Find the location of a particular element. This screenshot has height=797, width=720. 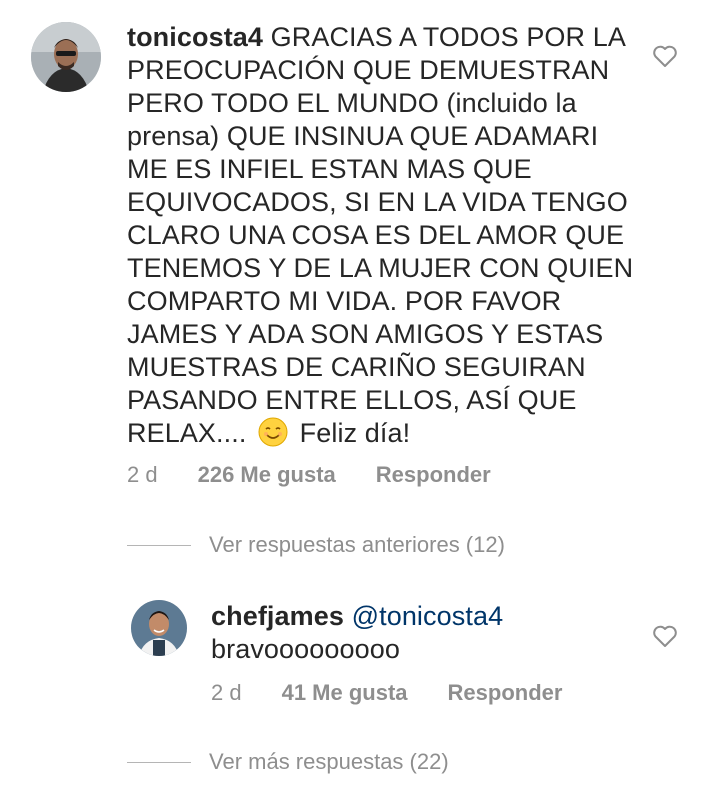

comment-line: PREOCUPACIÓN QUE DEMUESTRAN is located at coordinates (368, 70).